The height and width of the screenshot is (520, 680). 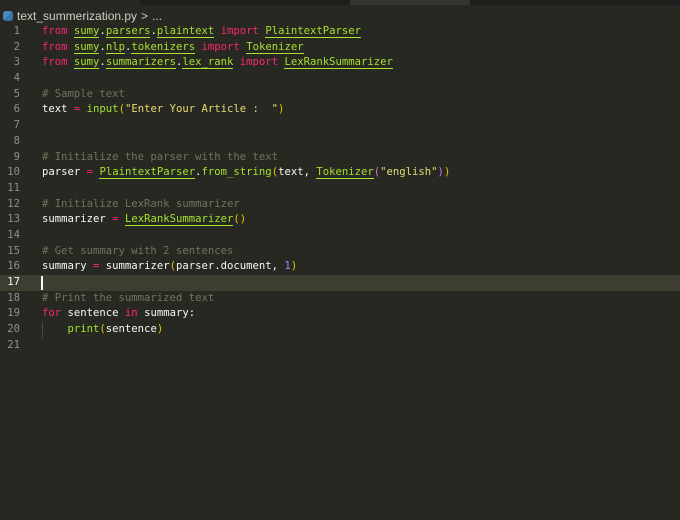 I want to click on code-line: 7, so click(x=340, y=126).